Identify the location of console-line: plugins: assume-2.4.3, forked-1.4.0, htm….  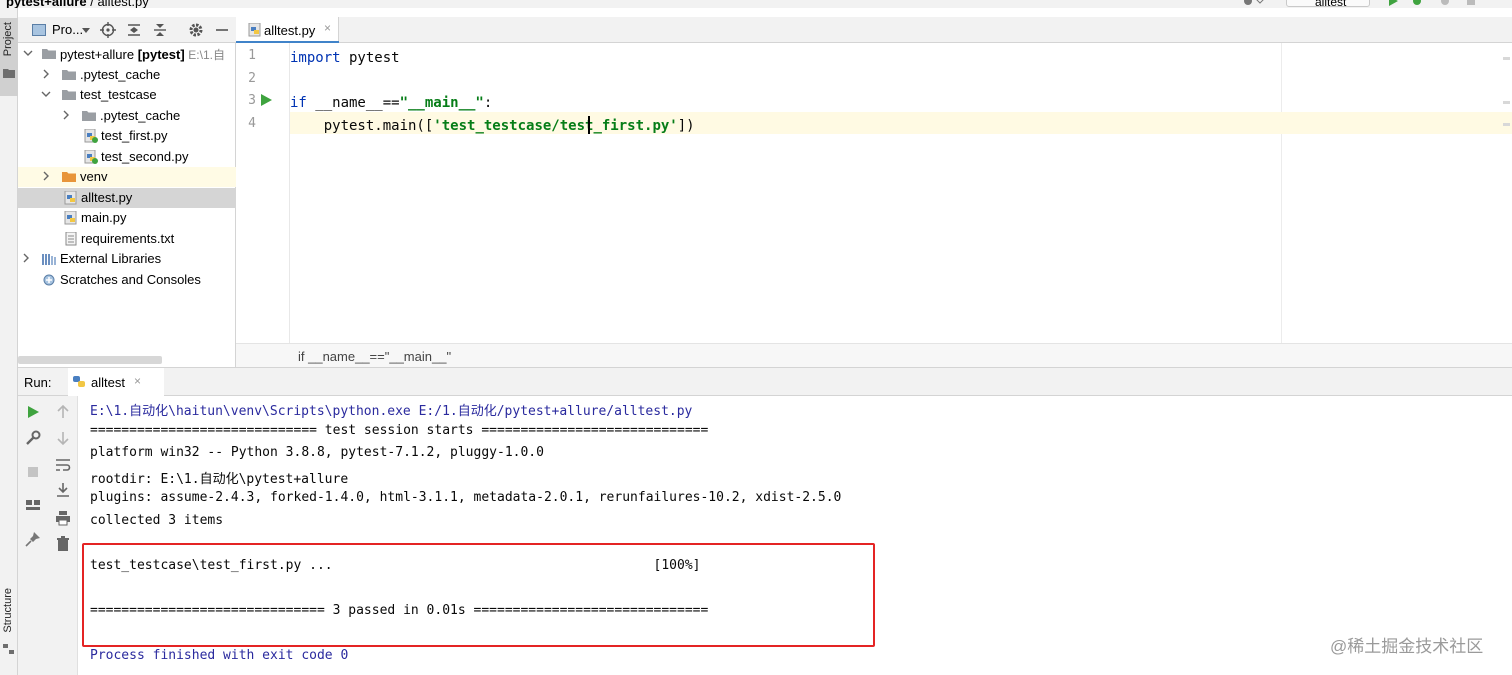
(466, 497).